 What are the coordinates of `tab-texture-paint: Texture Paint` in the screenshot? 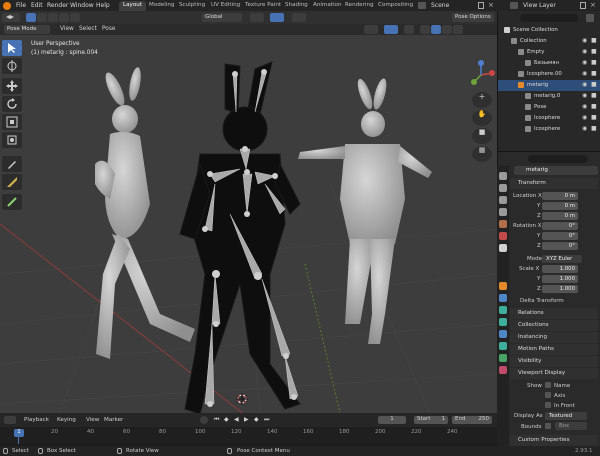 It's located at (263, 6).